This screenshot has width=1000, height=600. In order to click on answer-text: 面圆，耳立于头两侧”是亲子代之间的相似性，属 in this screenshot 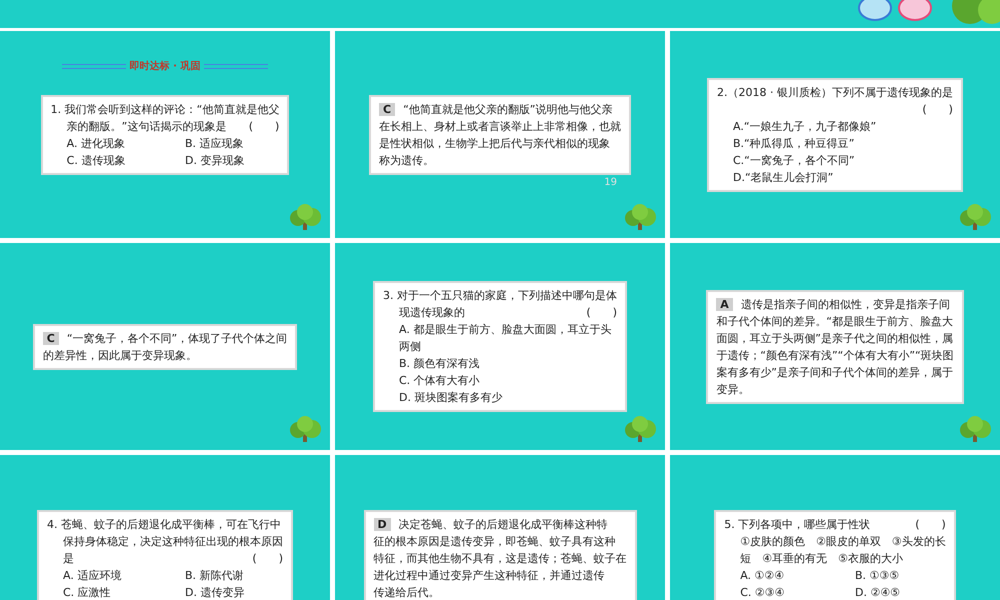, I will do `click(834, 338)`.